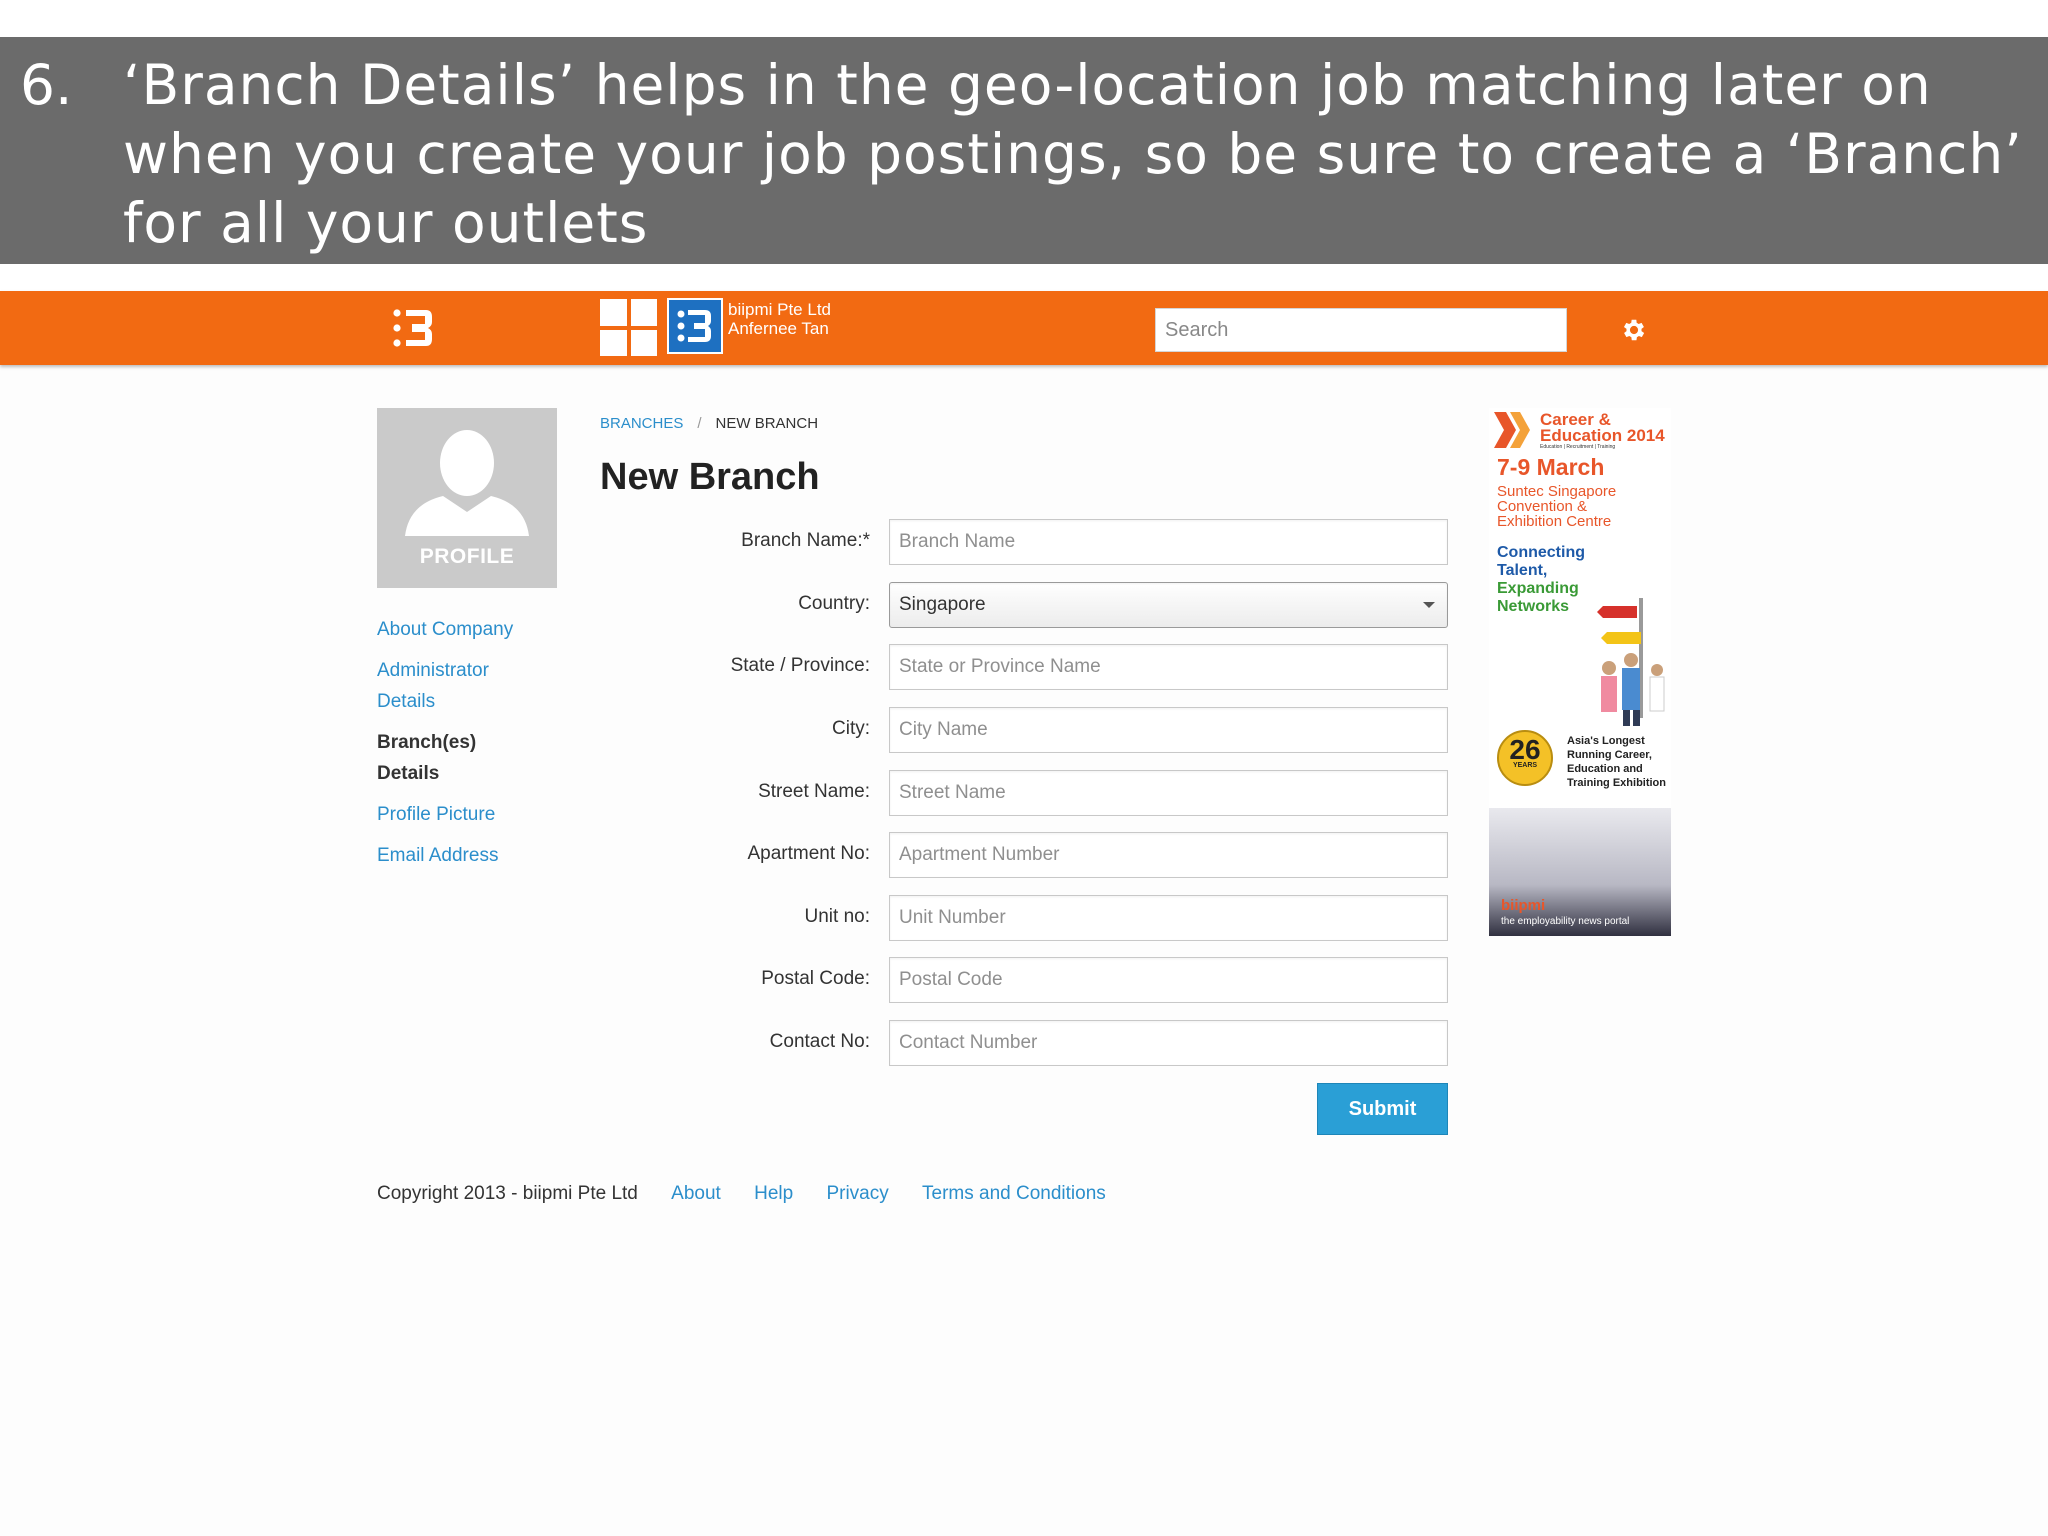 The image size is (2048, 1536). I want to click on street-row: Street Name:, so click(1024, 793).